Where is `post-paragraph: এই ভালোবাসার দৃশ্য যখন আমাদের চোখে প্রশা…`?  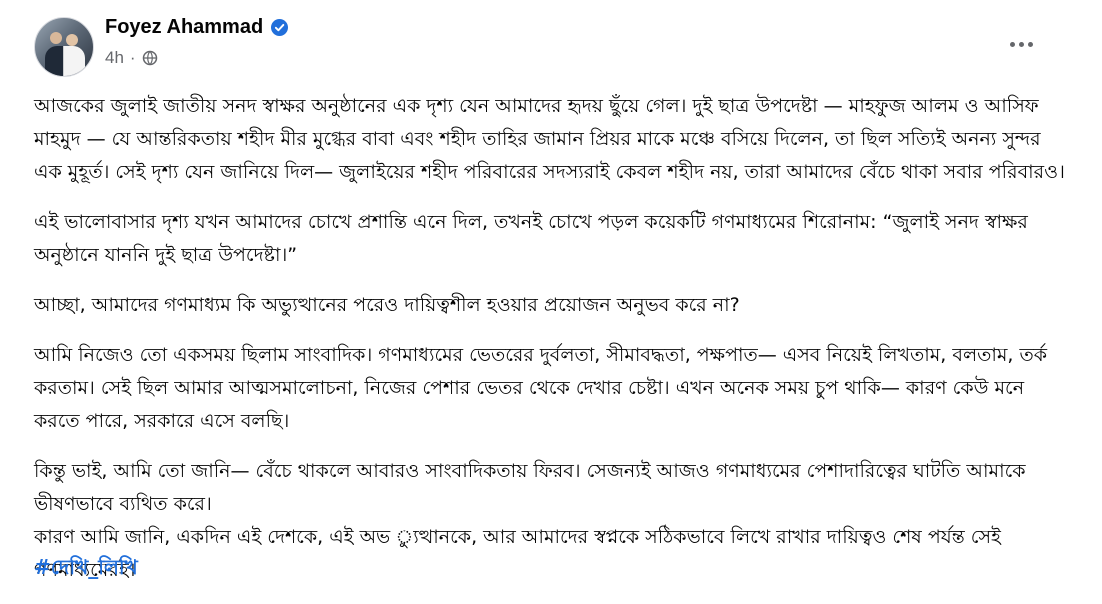 post-paragraph: এই ভালোবাসার দৃশ্য যখন আমাদের চোখে প্রশা… is located at coordinates (531, 238).